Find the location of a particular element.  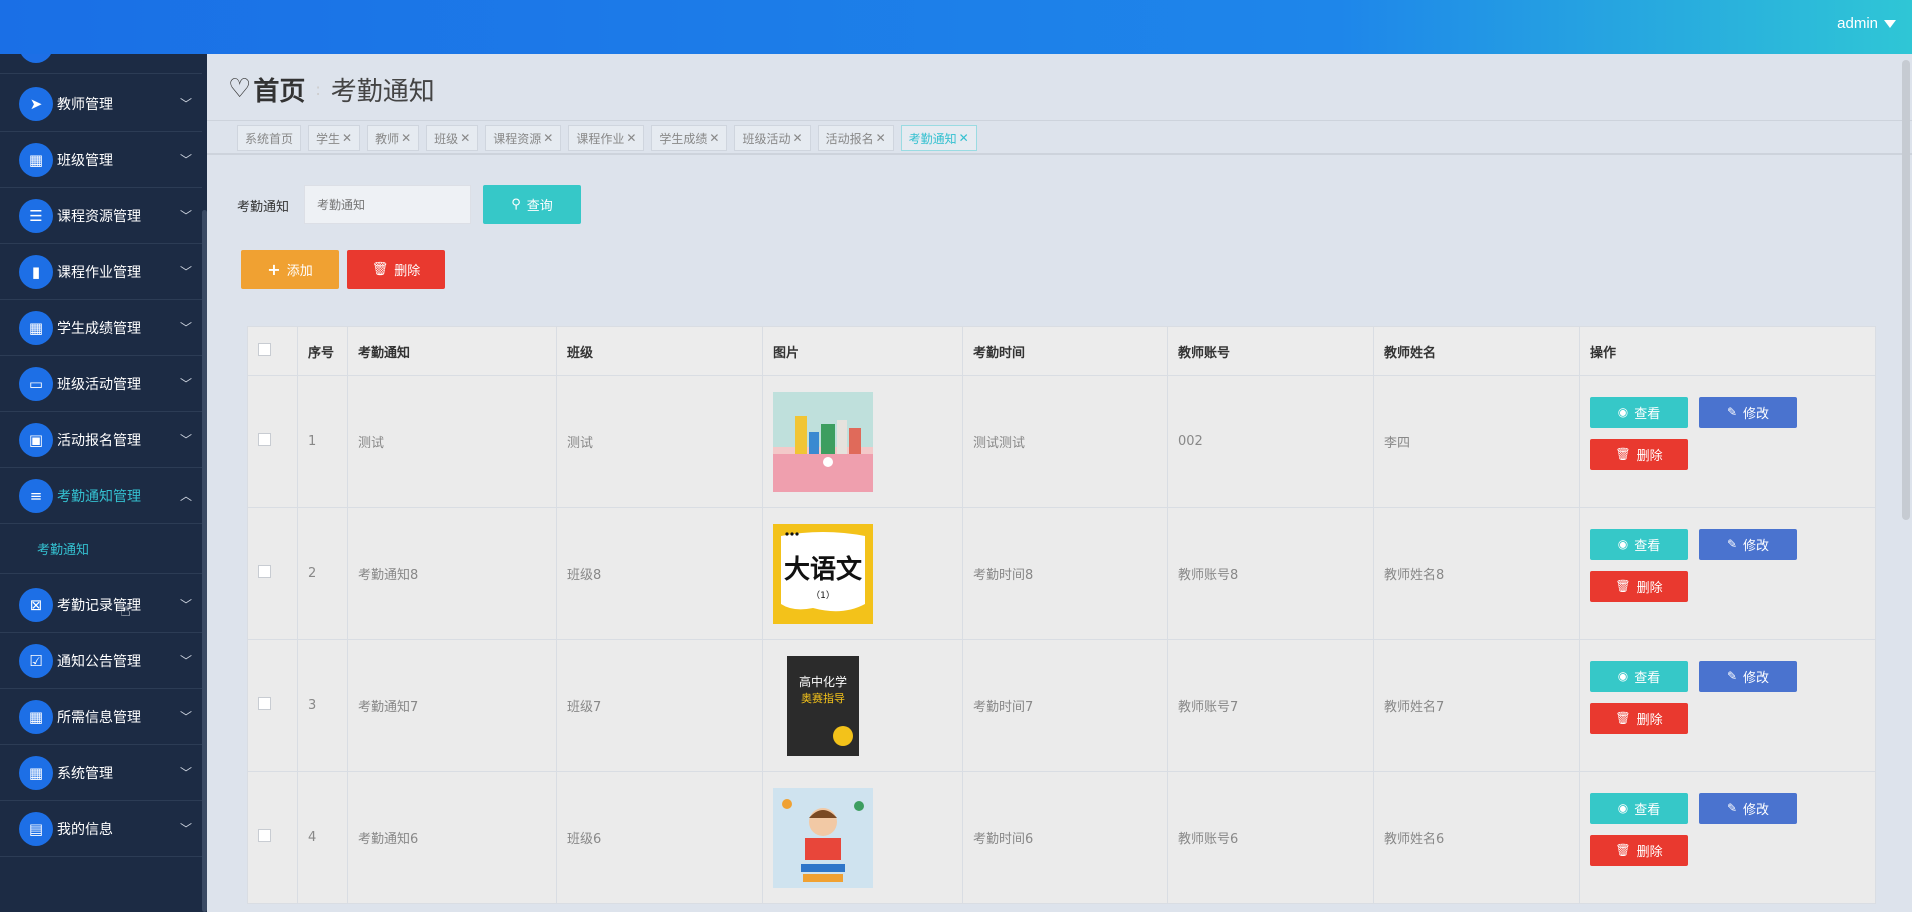

sidebar-item-my-info: ▤ 我的信息 ﹀ is located at coordinates (101, 829).